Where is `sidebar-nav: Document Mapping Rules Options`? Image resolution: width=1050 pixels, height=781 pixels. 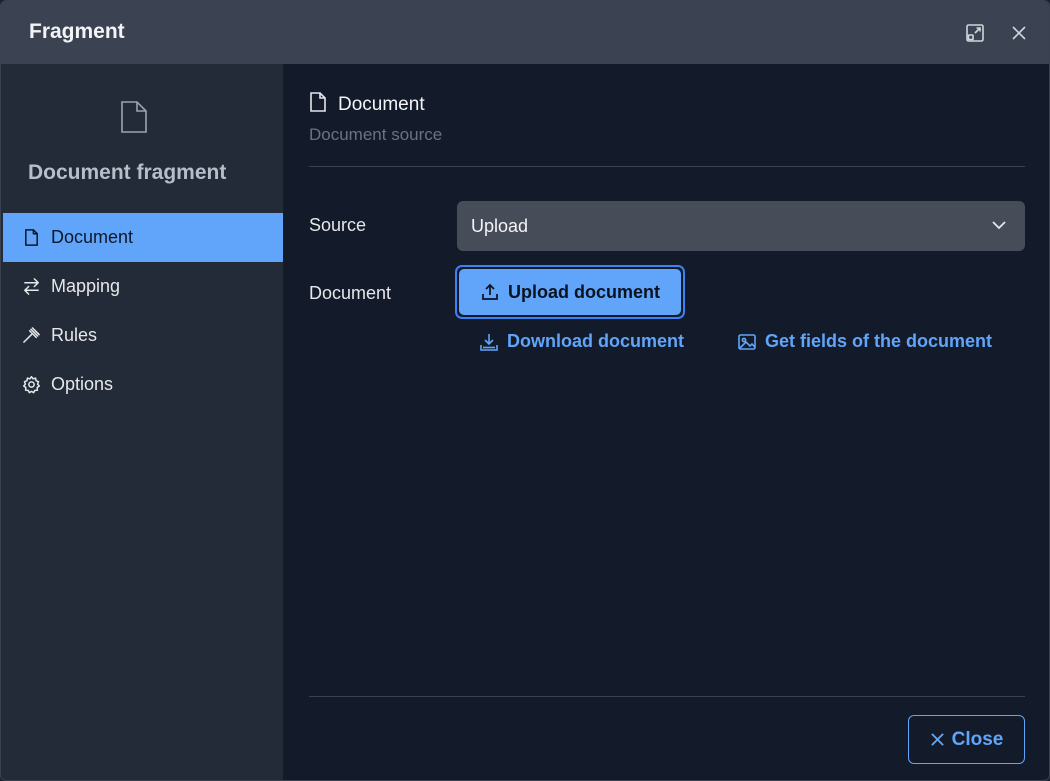 sidebar-nav: Document Mapping Rules Options is located at coordinates (143, 311).